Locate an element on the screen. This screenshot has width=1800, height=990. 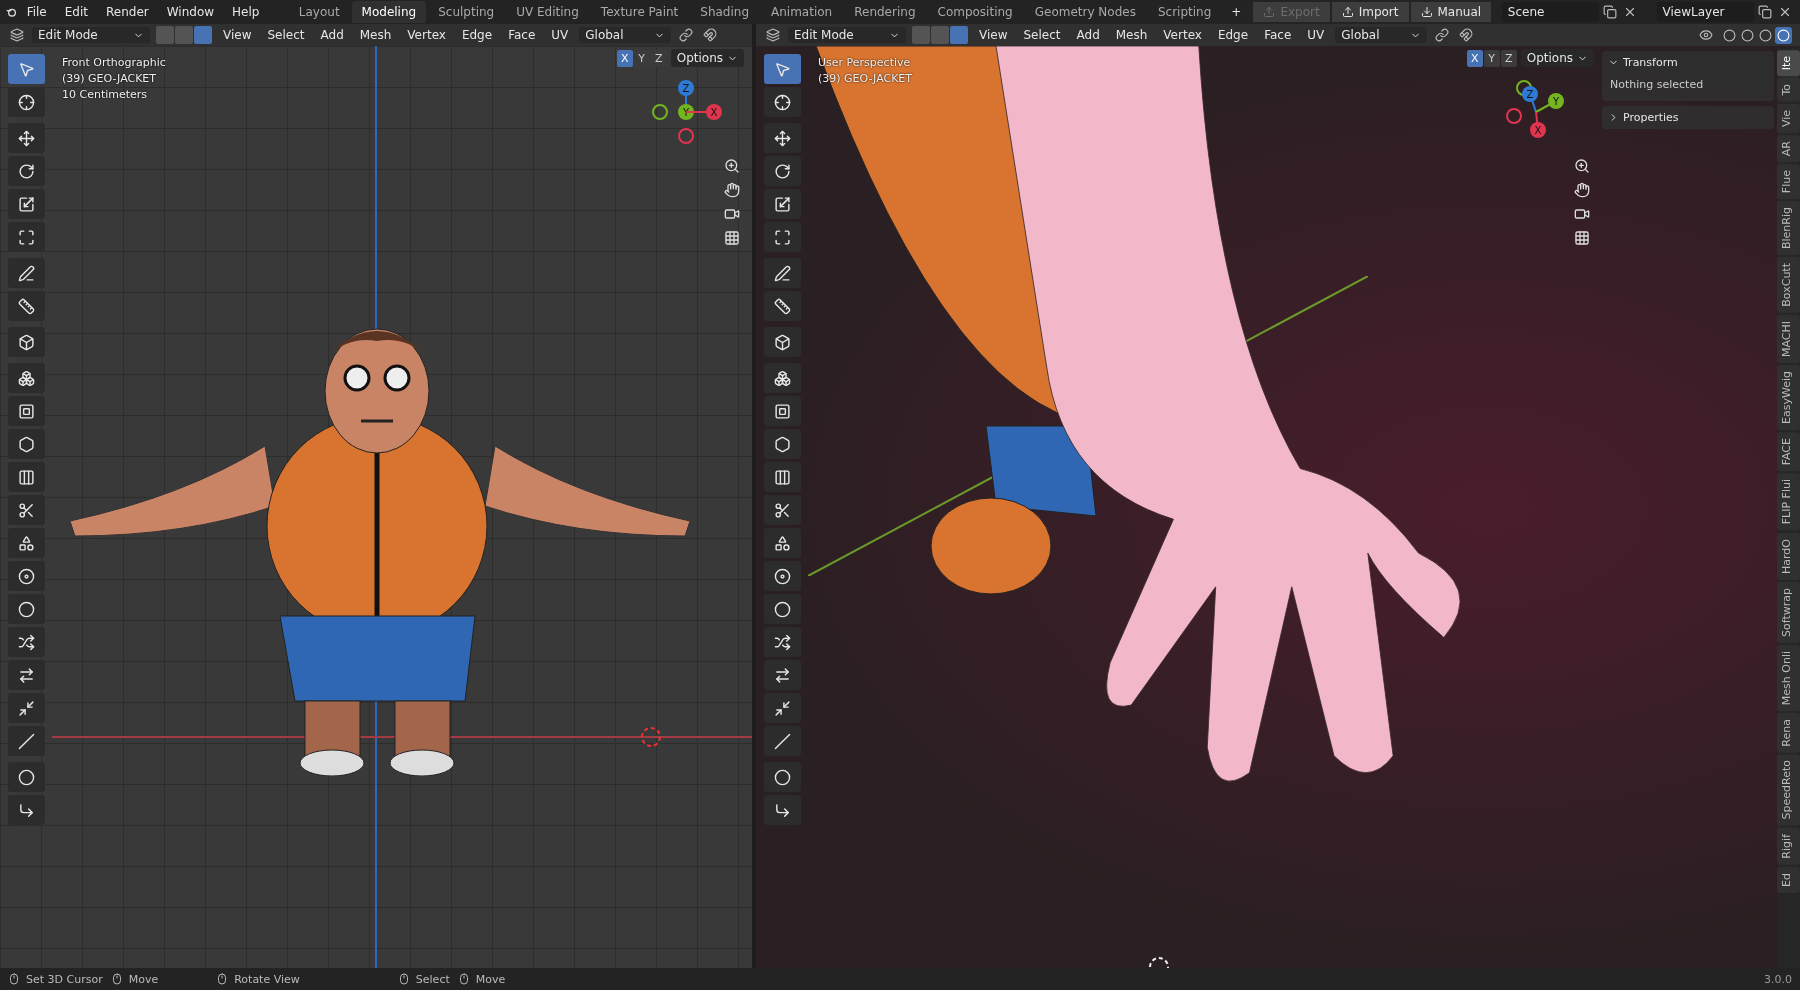
copy-button is located at coordinates (1765, 12).